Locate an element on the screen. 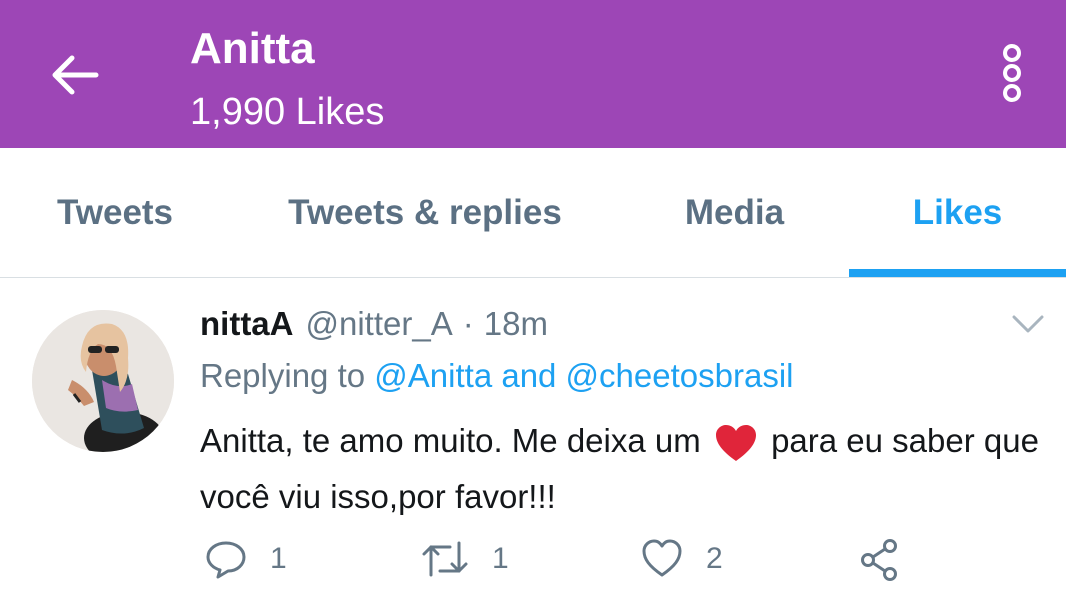  tab-tweets-and-replies: Tweets & replies is located at coordinates (425, 213).